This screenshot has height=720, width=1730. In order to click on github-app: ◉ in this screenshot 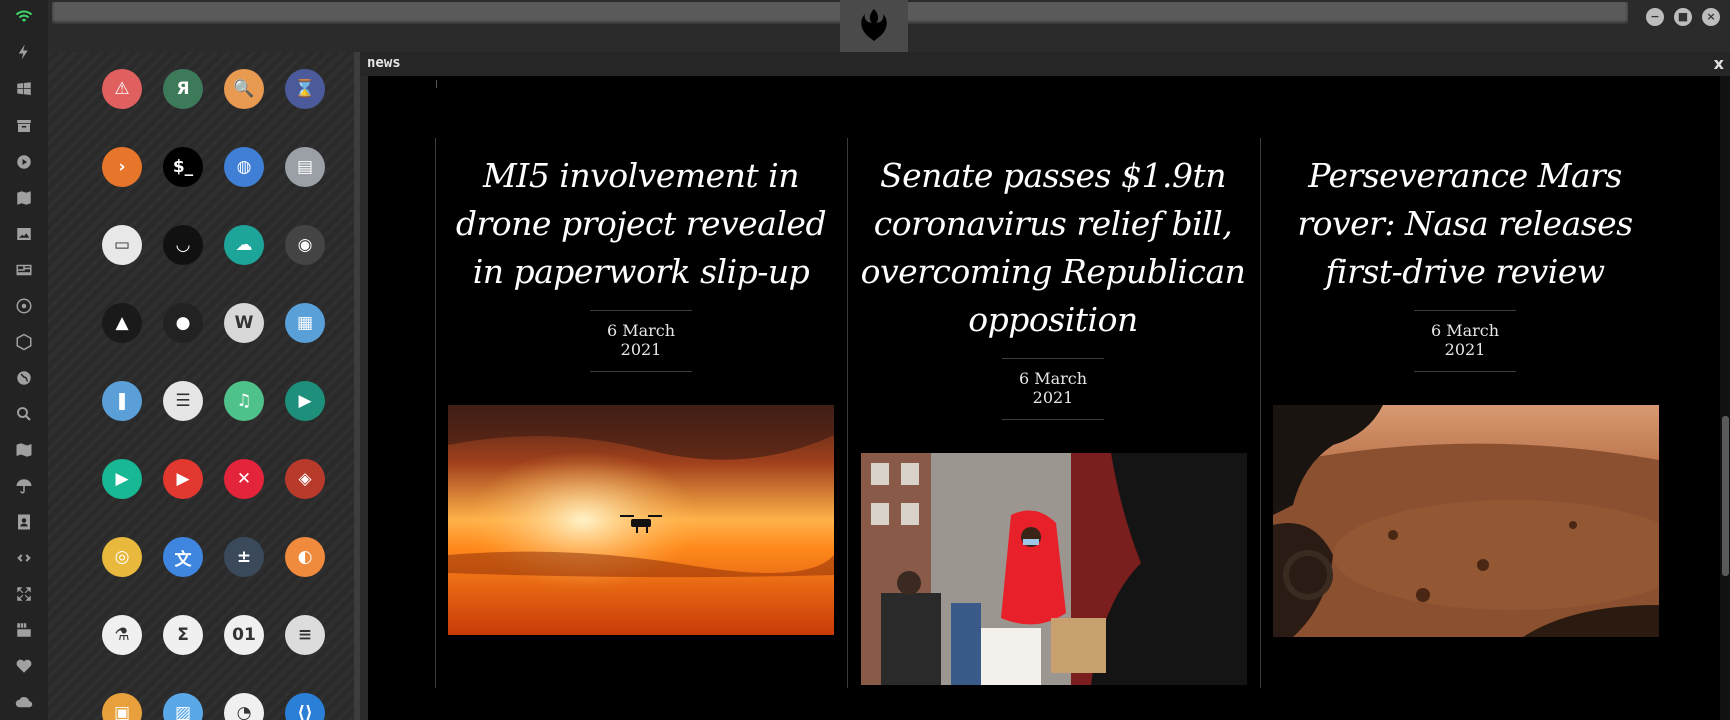, I will do `click(305, 245)`.